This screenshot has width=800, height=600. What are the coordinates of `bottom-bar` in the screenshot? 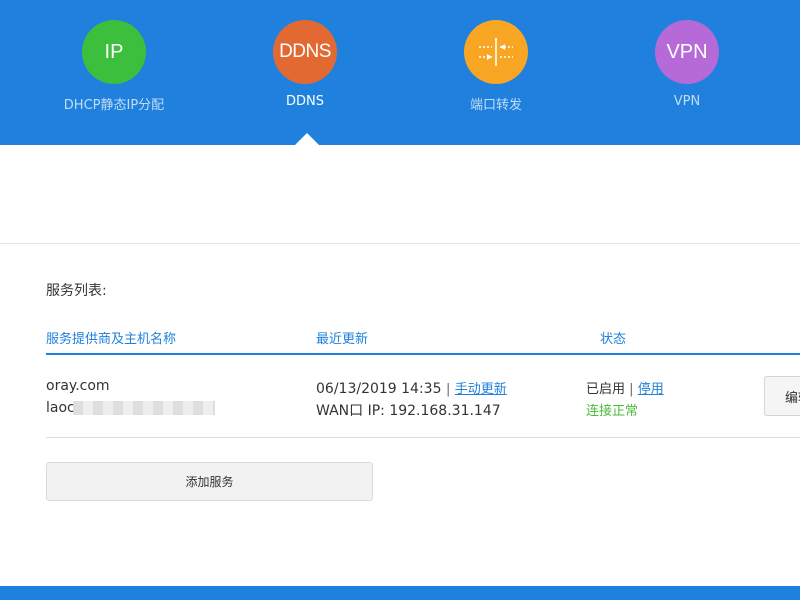 It's located at (400, 593).